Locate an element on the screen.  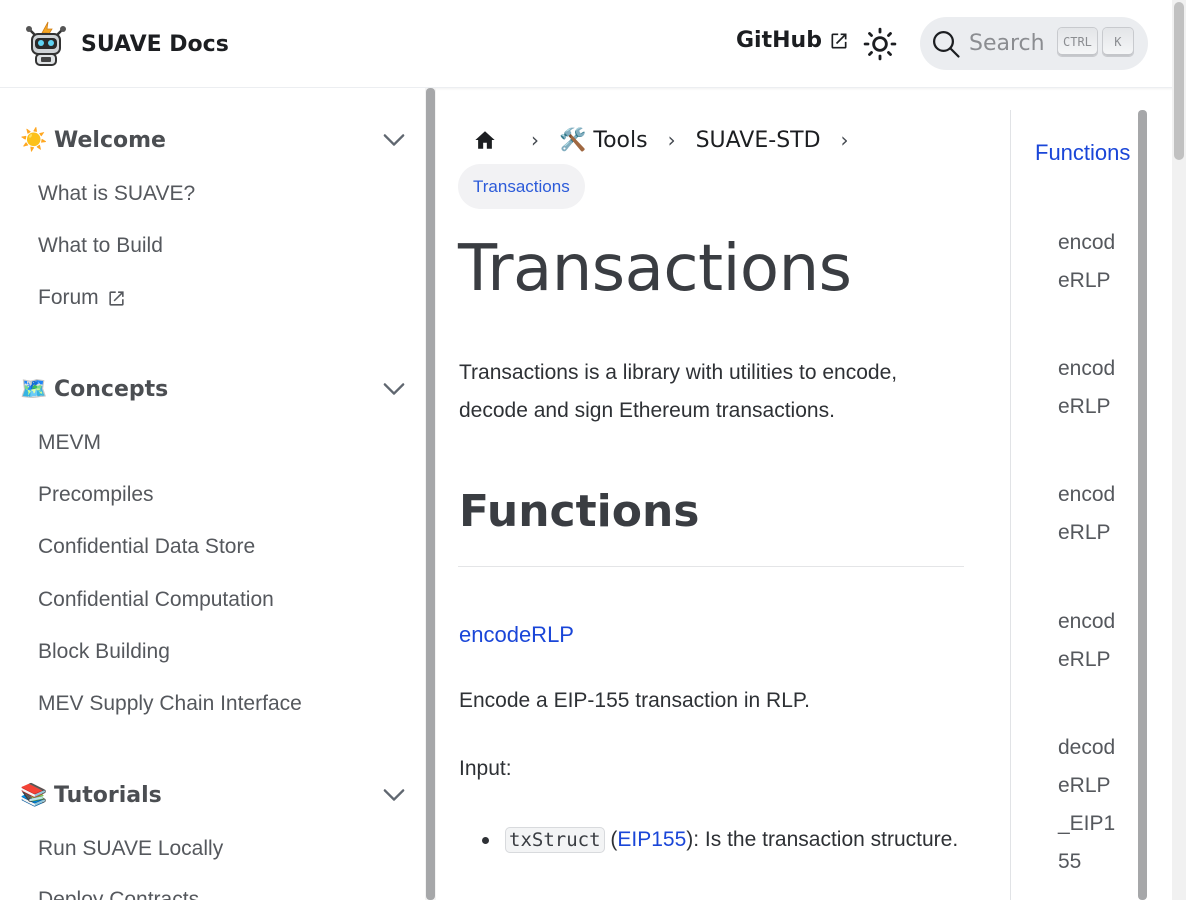
sidebar-item-mev-supply-chain: MEV Supply Chain Interface is located at coordinates (170, 704).